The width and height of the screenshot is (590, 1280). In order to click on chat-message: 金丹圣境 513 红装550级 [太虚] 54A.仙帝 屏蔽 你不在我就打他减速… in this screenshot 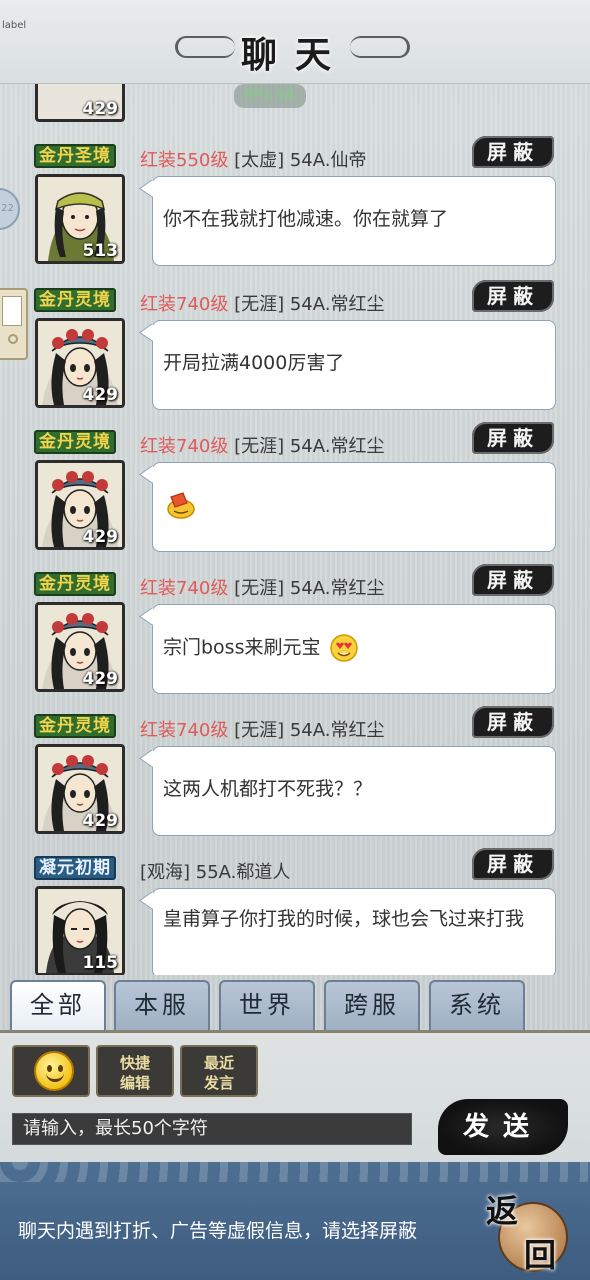, I will do `click(295, 210)`.